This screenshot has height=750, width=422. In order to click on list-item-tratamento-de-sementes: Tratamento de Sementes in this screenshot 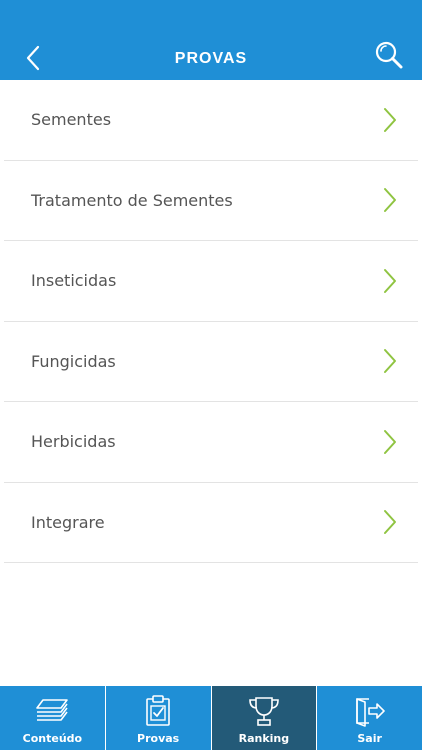, I will do `click(211, 201)`.